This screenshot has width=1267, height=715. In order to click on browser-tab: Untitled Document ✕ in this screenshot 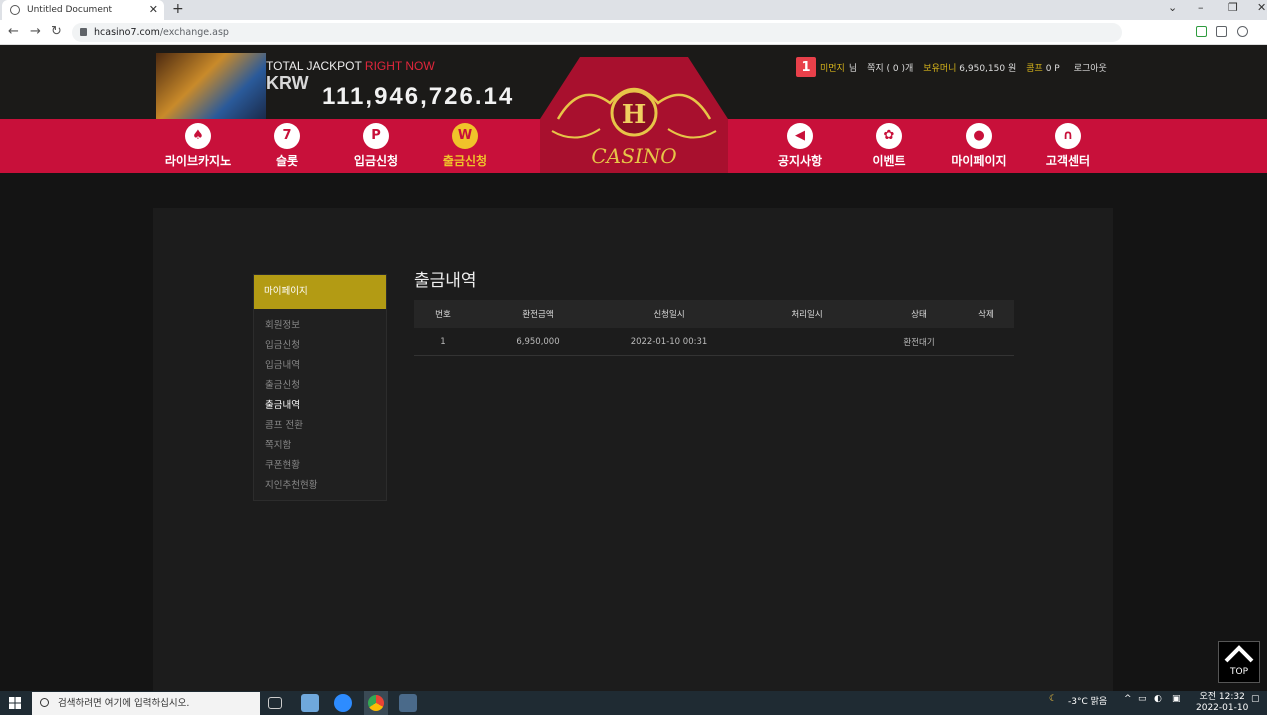, I will do `click(83, 10)`.